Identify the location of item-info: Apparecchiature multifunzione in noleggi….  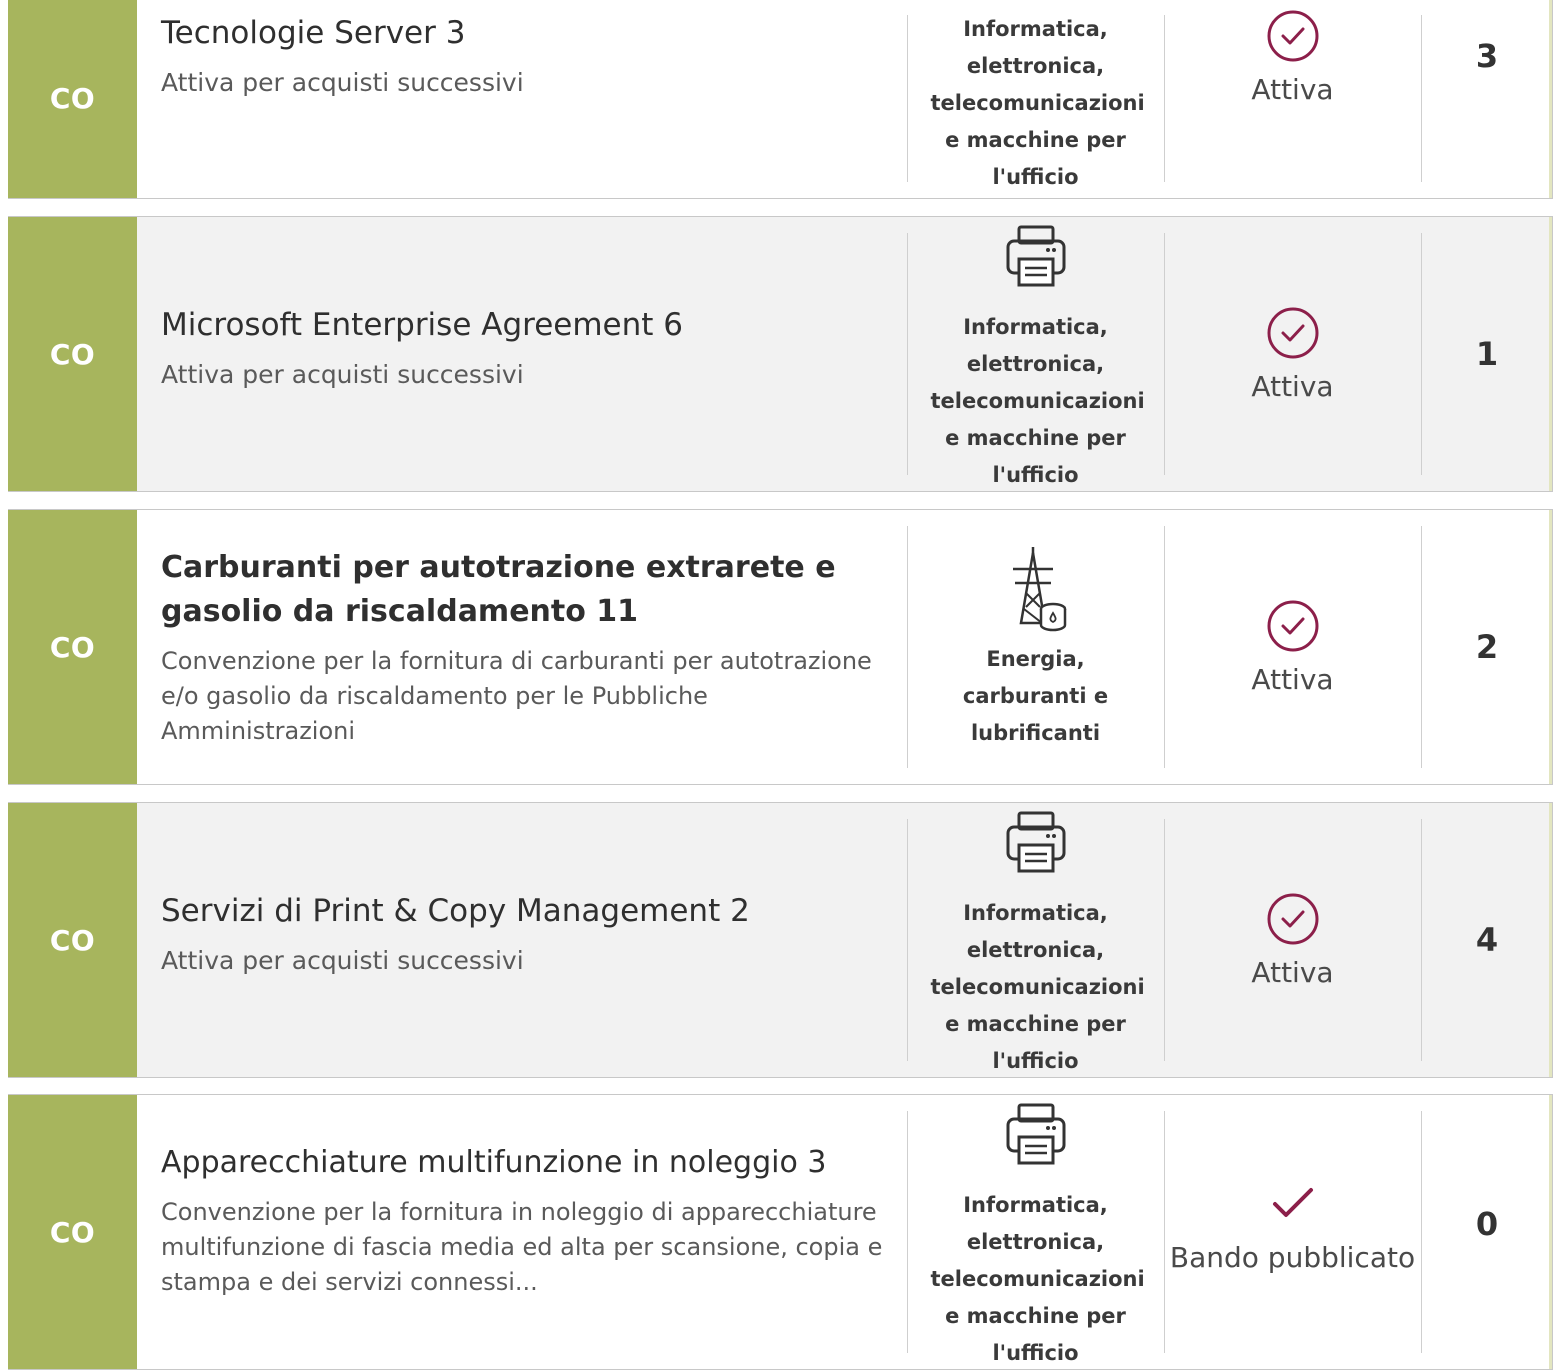
(522, 1232).